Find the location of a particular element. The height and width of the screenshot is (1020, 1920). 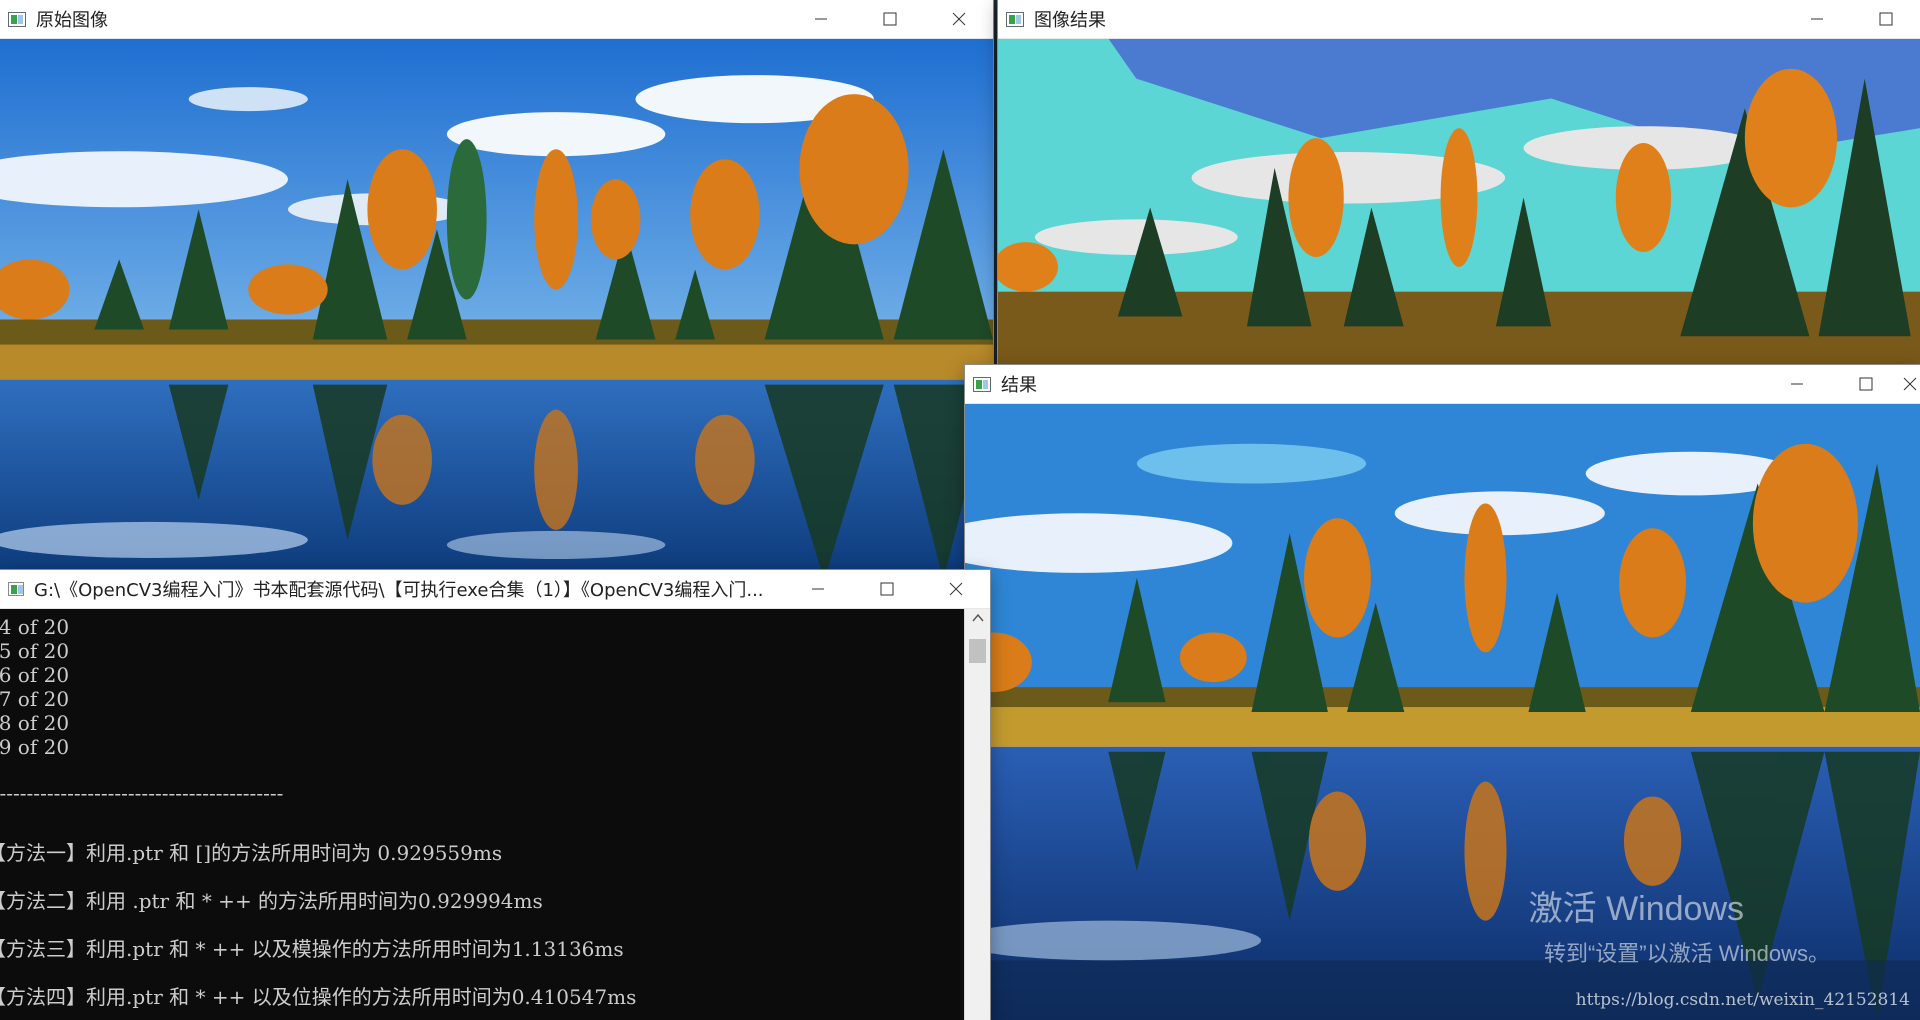

activation-watermark-title: 激活 Windows is located at coordinates (1636, 909).